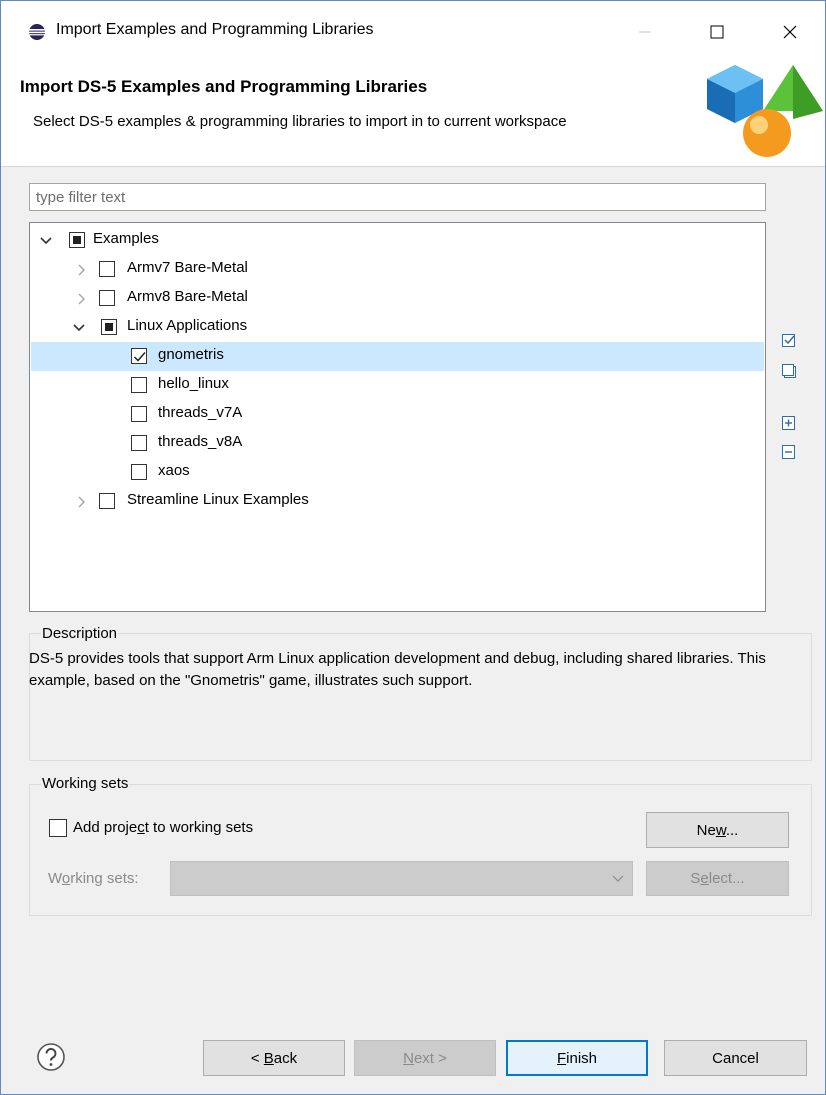  I want to click on select-all-icon, so click(789, 340).